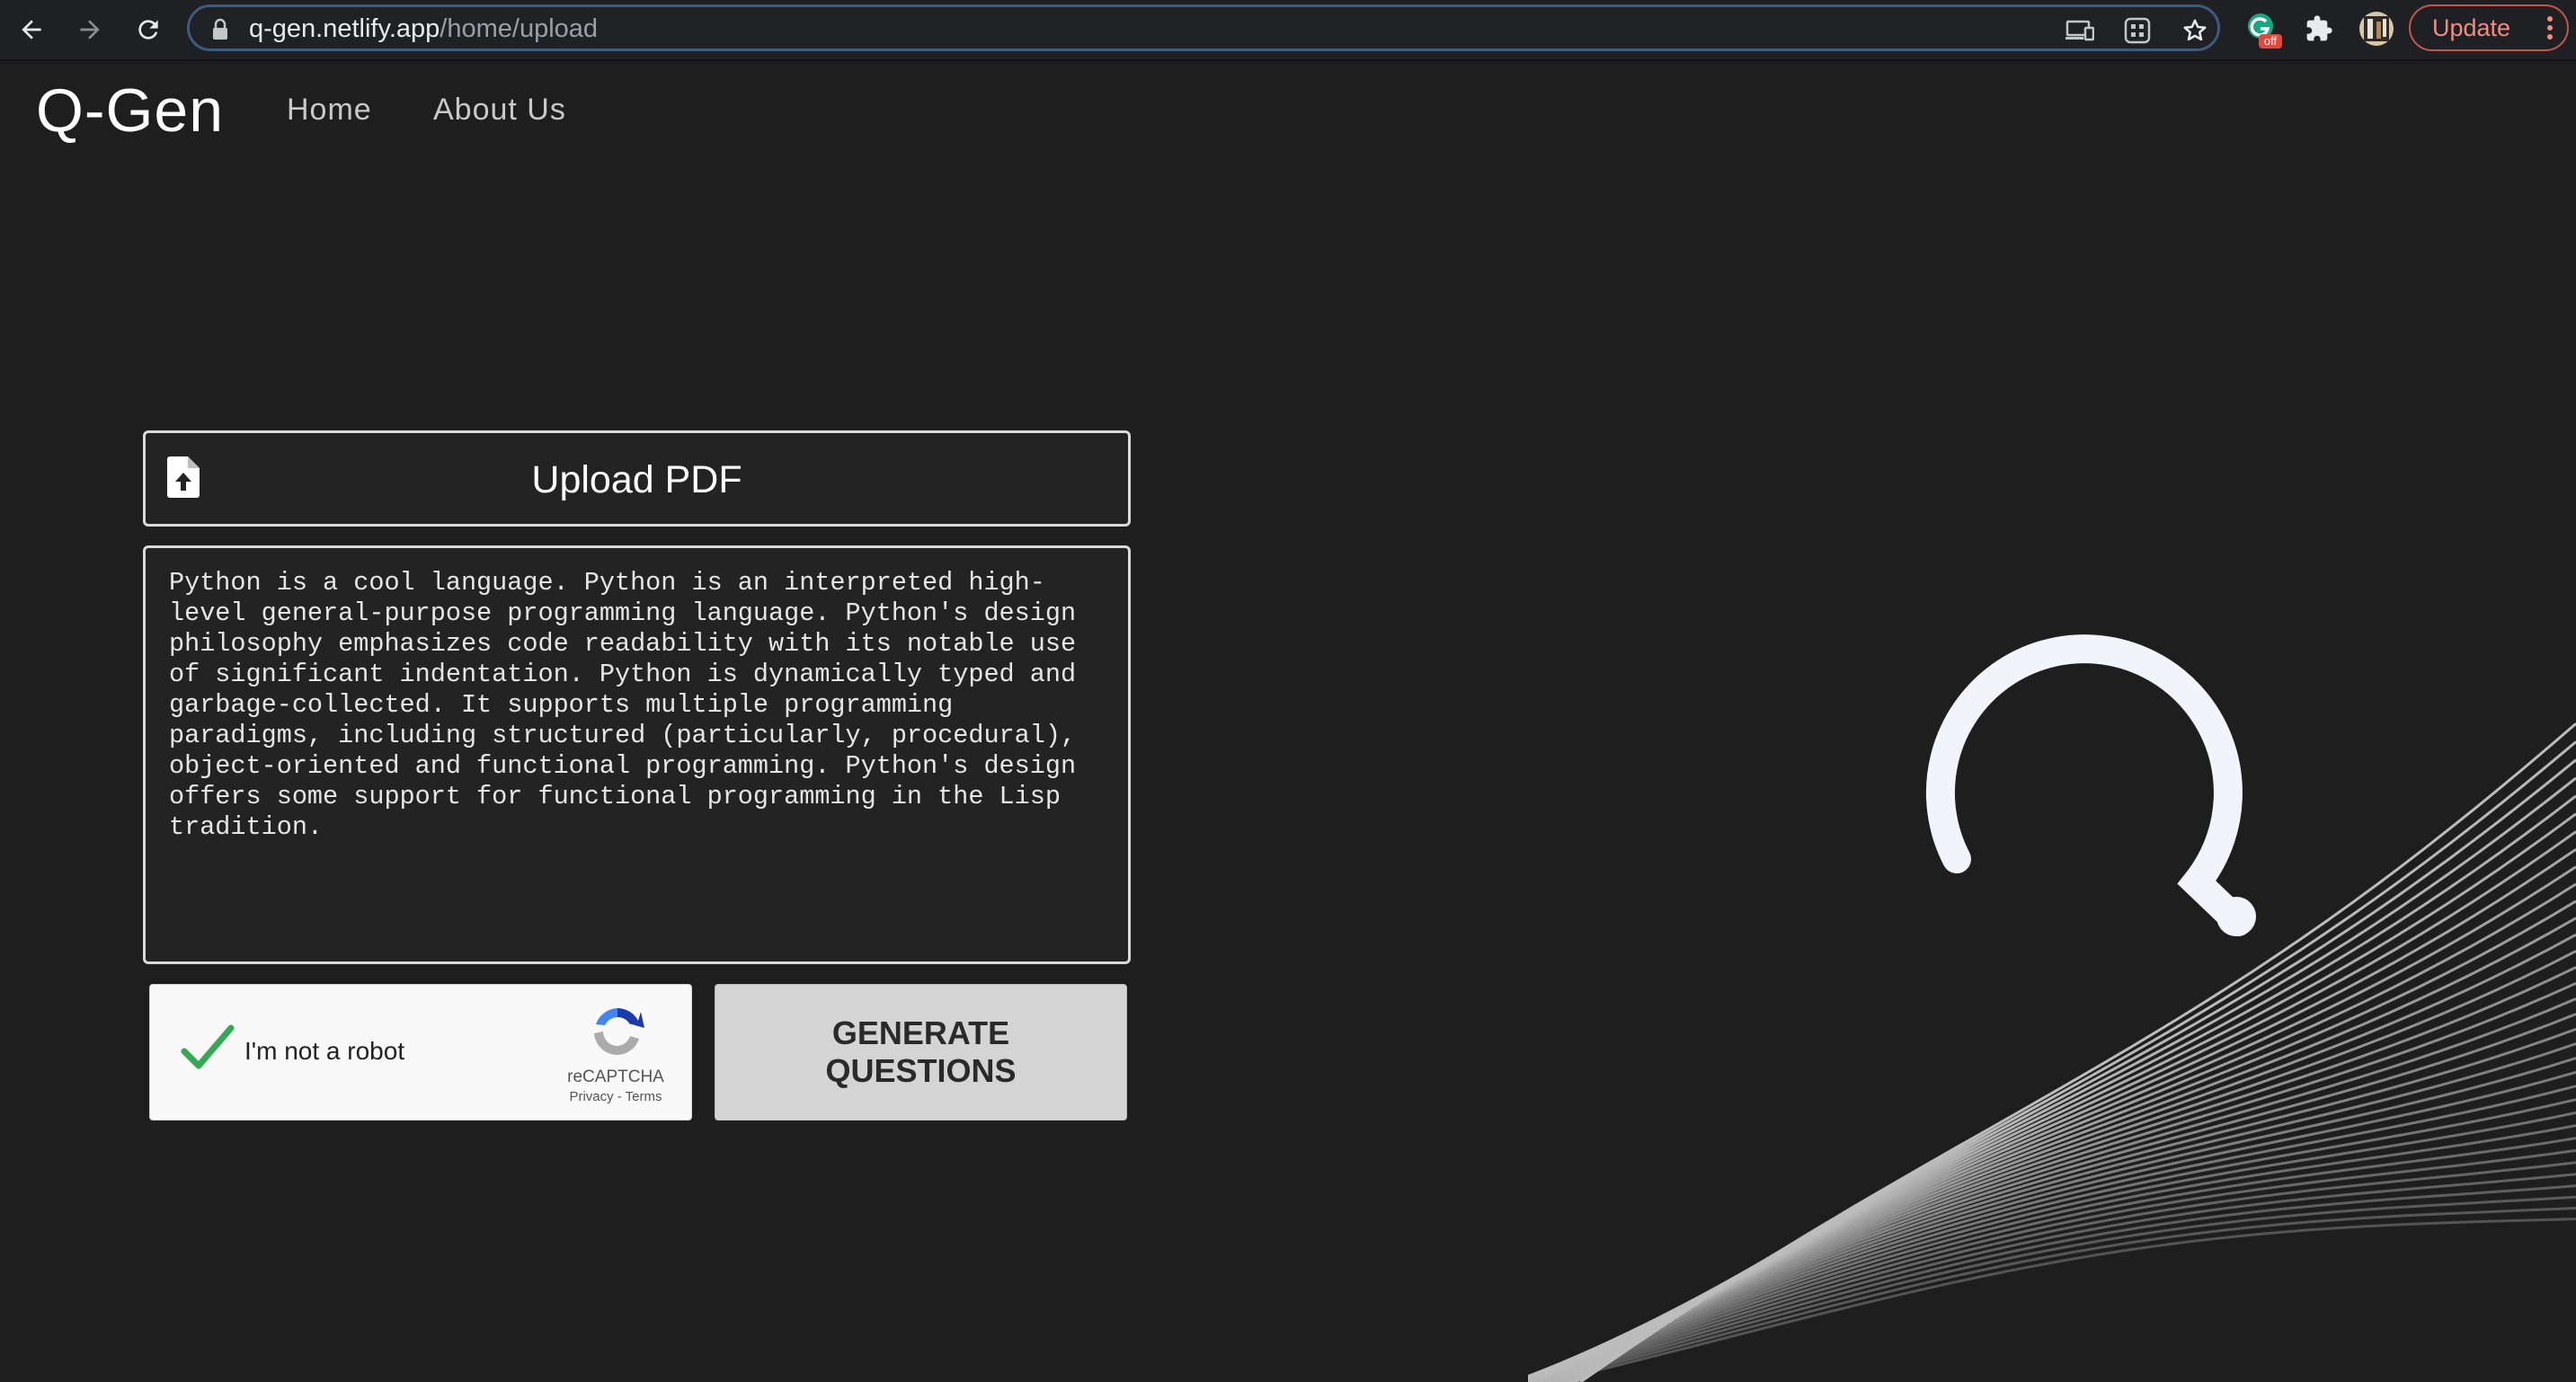 This screenshot has width=2576, height=1382. What do you see at coordinates (2195, 30) in the screenshot?
I see `bookmark-star-icon` at bounding box center [2195, 30].